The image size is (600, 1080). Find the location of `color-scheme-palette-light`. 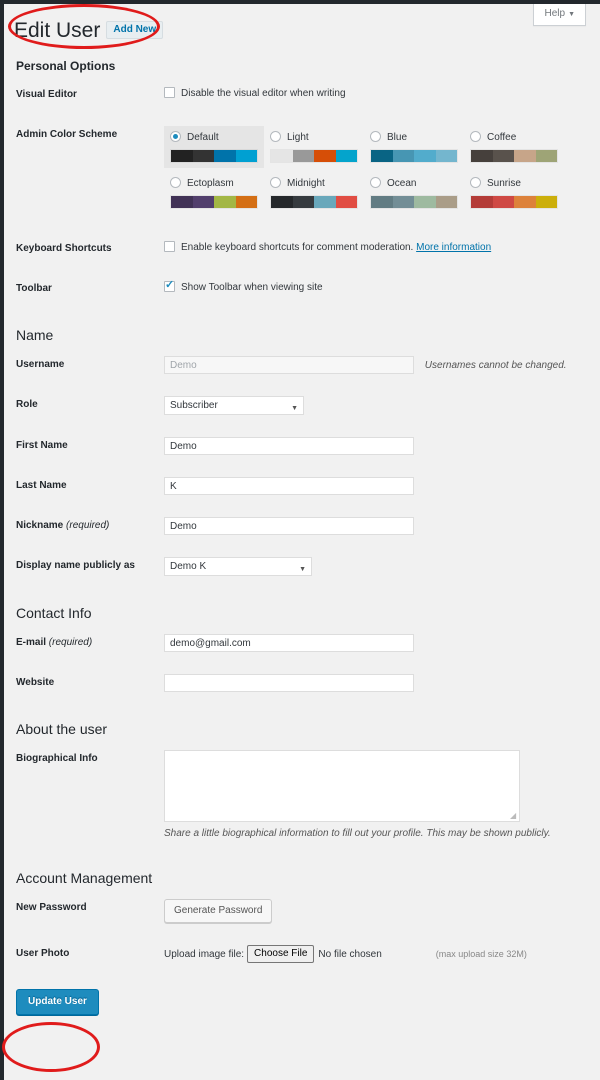

color-scheme-palette-light is located at coordinates (314, 156).